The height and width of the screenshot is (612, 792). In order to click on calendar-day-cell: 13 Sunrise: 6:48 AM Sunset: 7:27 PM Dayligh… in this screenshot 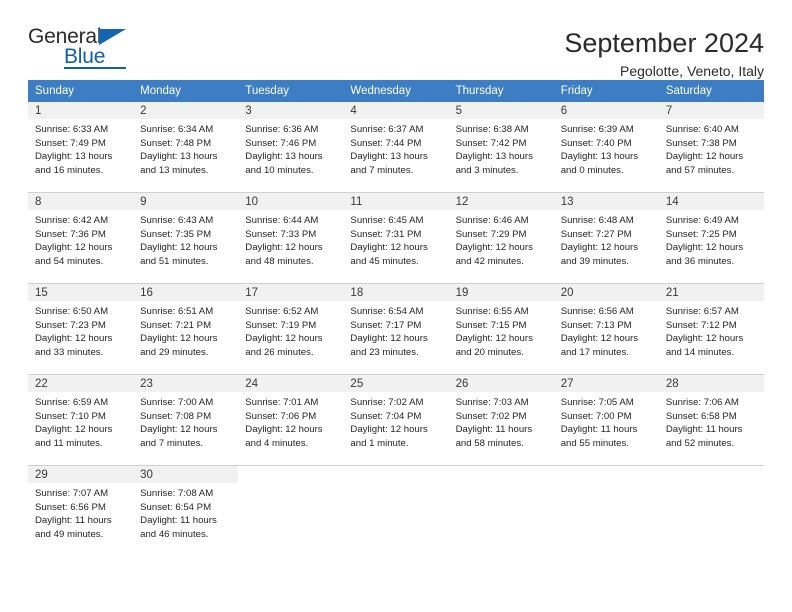, I will do `click(606, 238)`.